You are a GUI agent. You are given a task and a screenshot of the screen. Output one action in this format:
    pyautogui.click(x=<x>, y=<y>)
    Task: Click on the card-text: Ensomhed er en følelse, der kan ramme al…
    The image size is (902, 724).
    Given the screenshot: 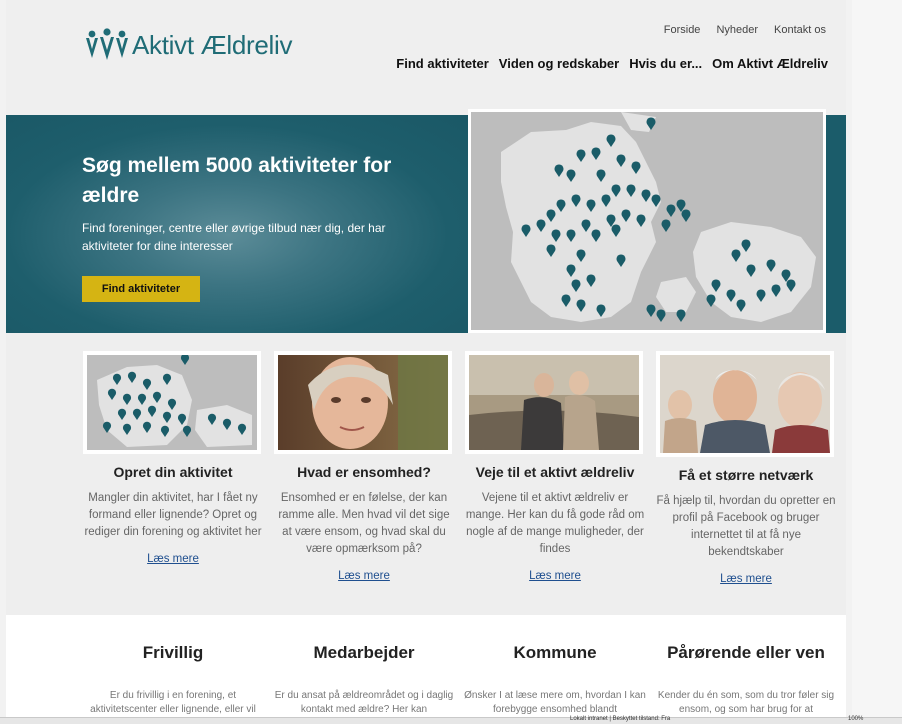 What is the action you would take?
    pyautogui.click(x=364, y=523)
    